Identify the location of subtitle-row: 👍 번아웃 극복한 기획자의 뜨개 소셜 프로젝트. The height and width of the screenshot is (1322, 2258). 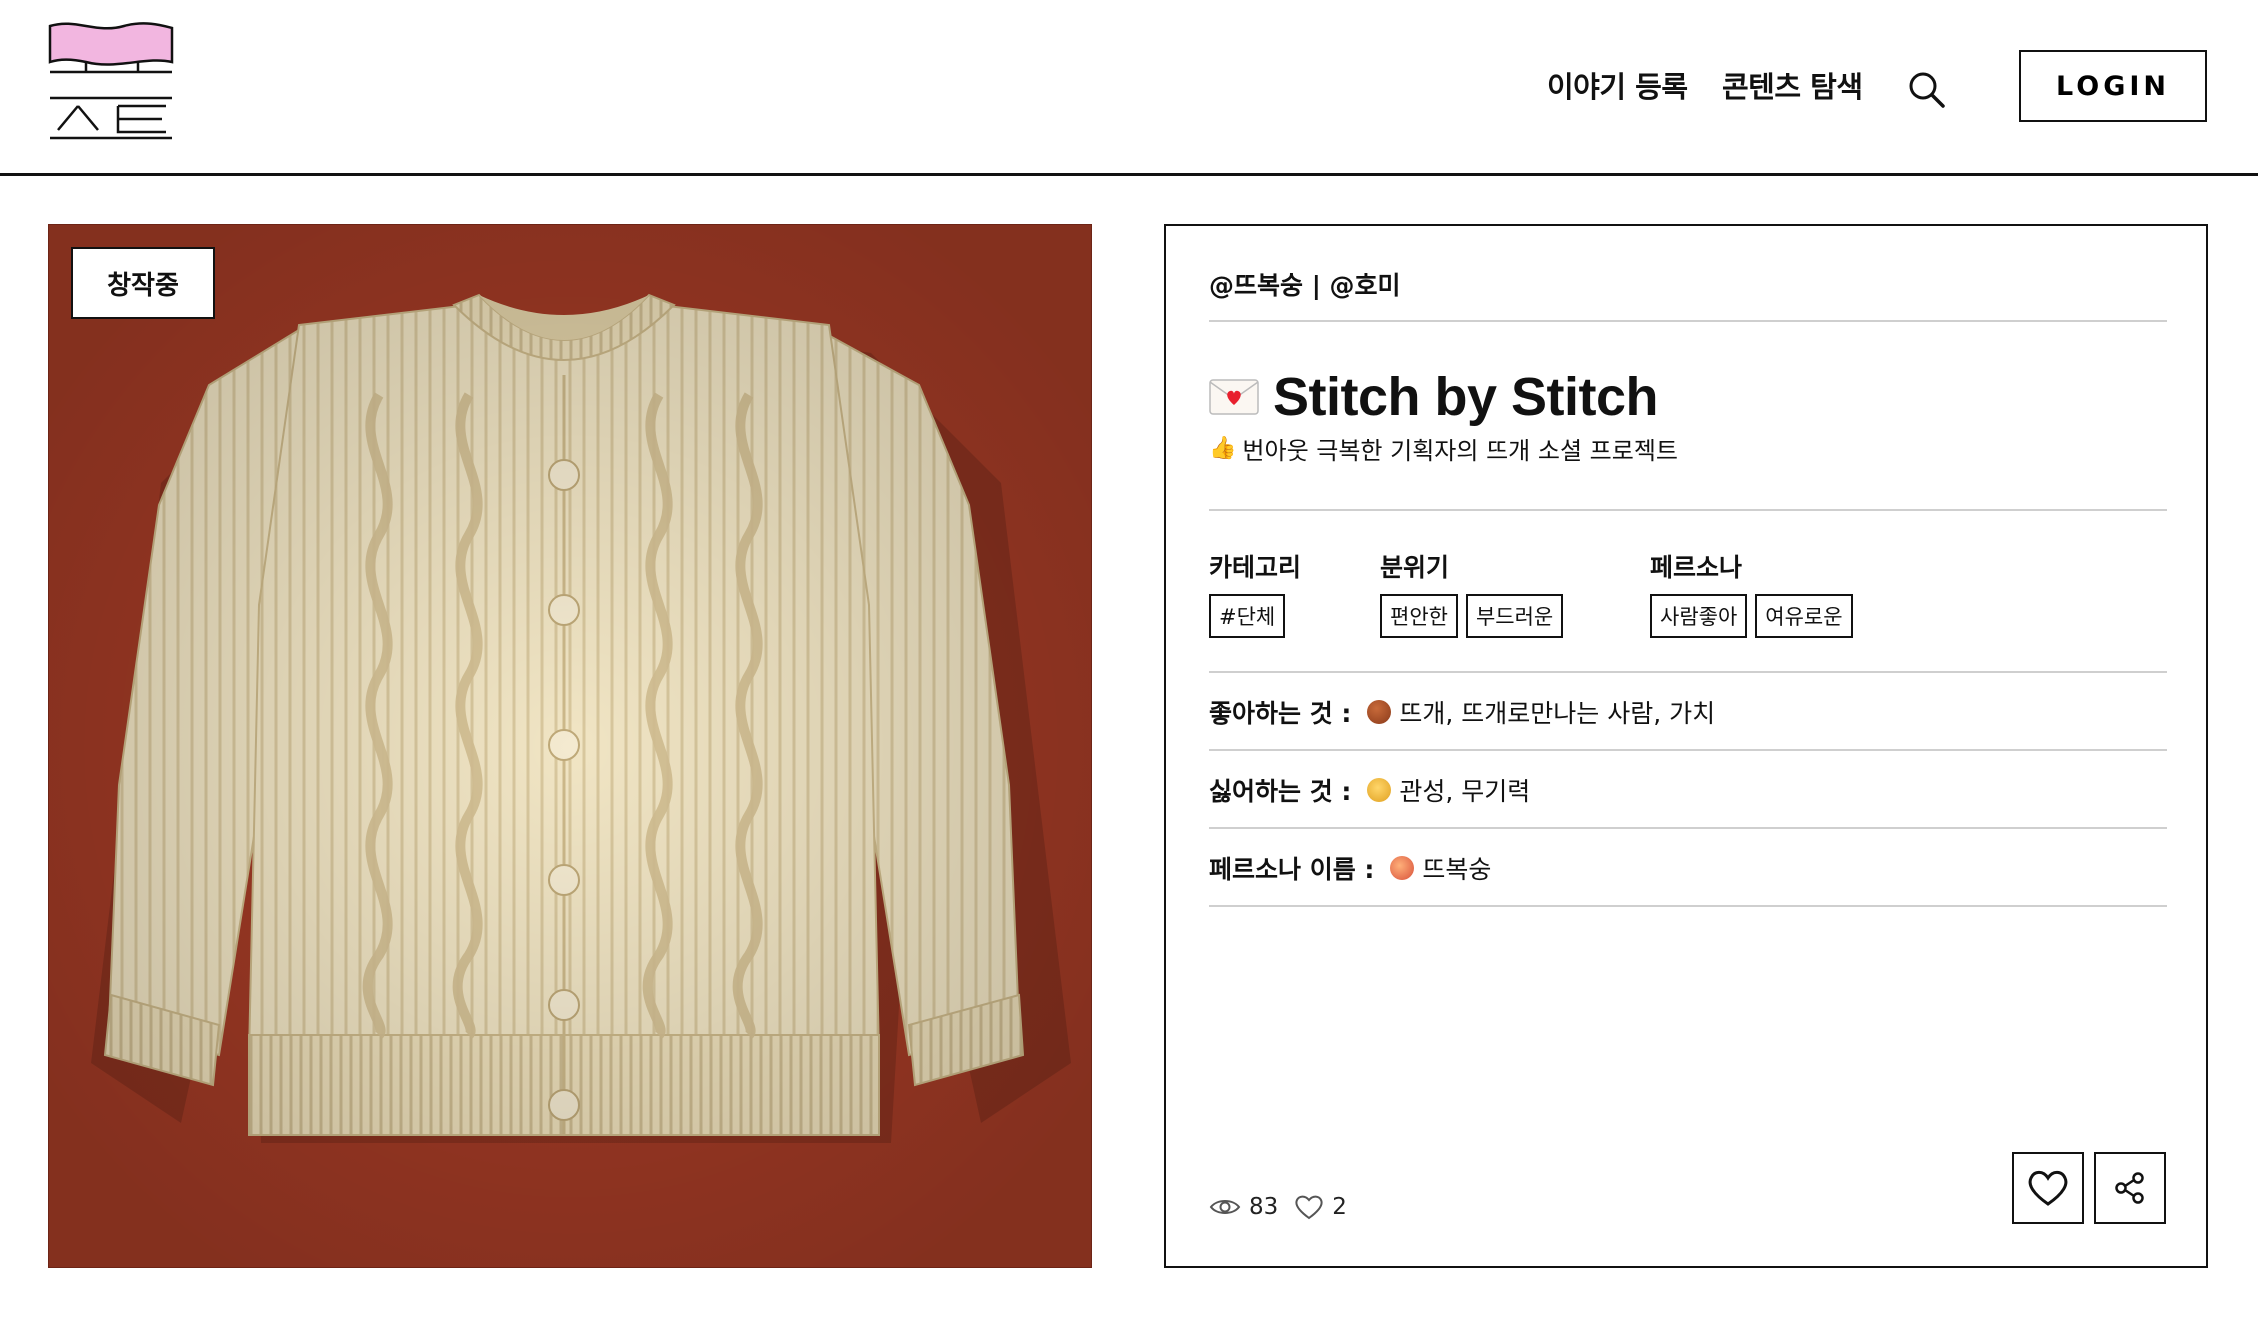
(1443, 448).